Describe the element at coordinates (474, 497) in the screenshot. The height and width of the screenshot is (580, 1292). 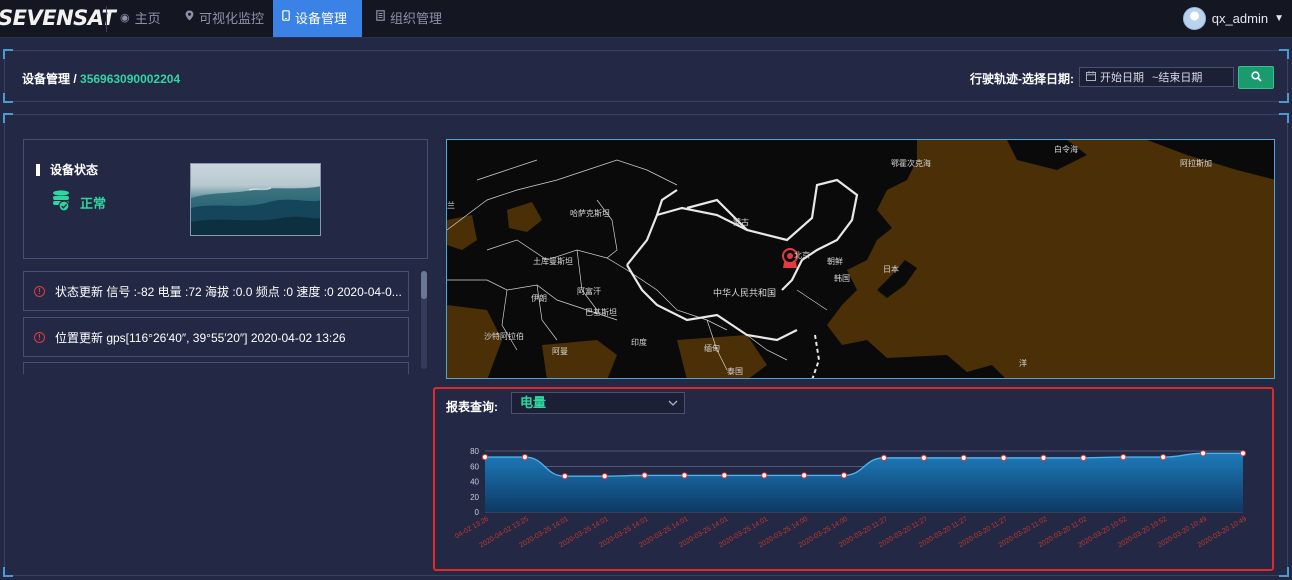
I see `y-tick-label: 20` at that location.